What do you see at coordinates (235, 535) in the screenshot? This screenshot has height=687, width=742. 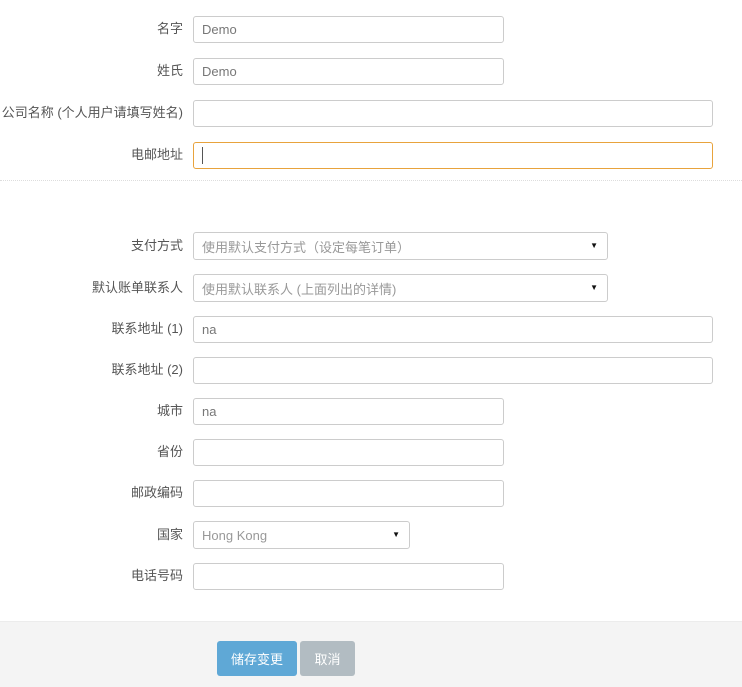 I see `country-selected-value: Hong Kong` at bounding box center [235, 535].